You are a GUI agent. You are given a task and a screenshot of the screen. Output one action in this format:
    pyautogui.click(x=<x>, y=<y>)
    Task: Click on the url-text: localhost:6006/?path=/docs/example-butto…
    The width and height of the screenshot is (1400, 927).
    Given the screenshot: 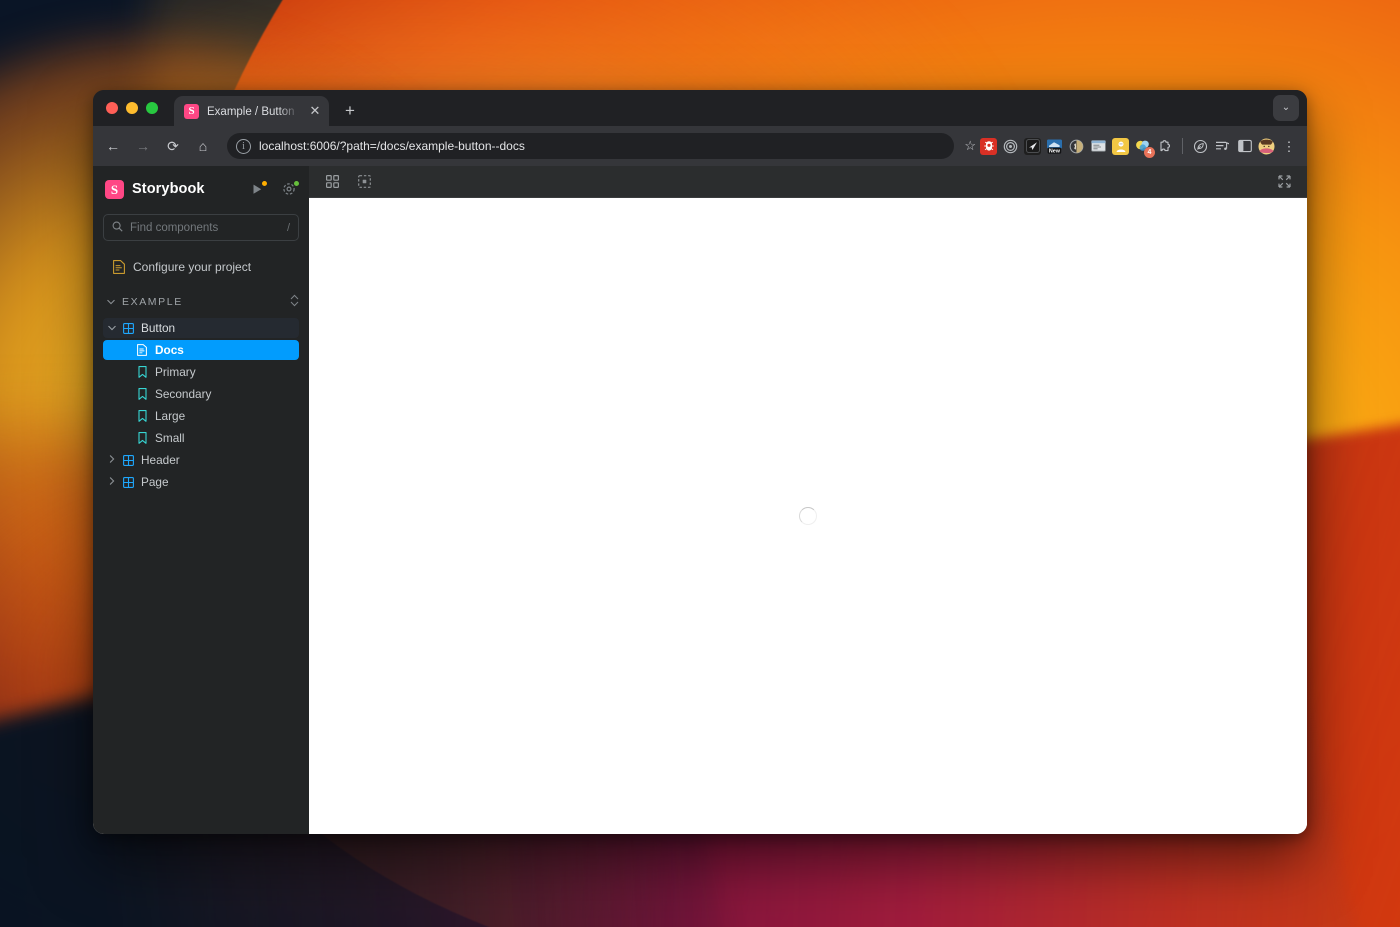 What is the action you would take?
    pyautogui.click(x=392, y=146)
    